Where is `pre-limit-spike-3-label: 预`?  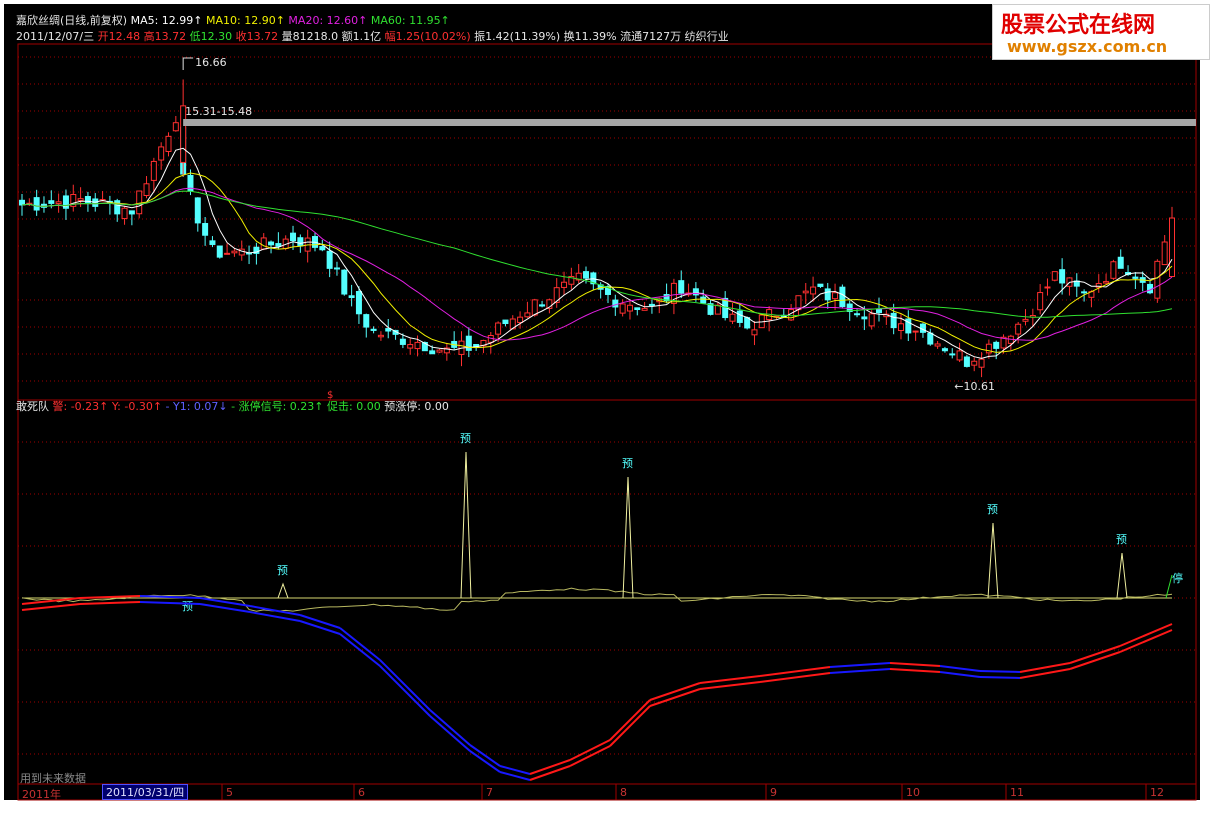 pre-limit-spike-3-label: 预 is located at coordinates (992, 509).